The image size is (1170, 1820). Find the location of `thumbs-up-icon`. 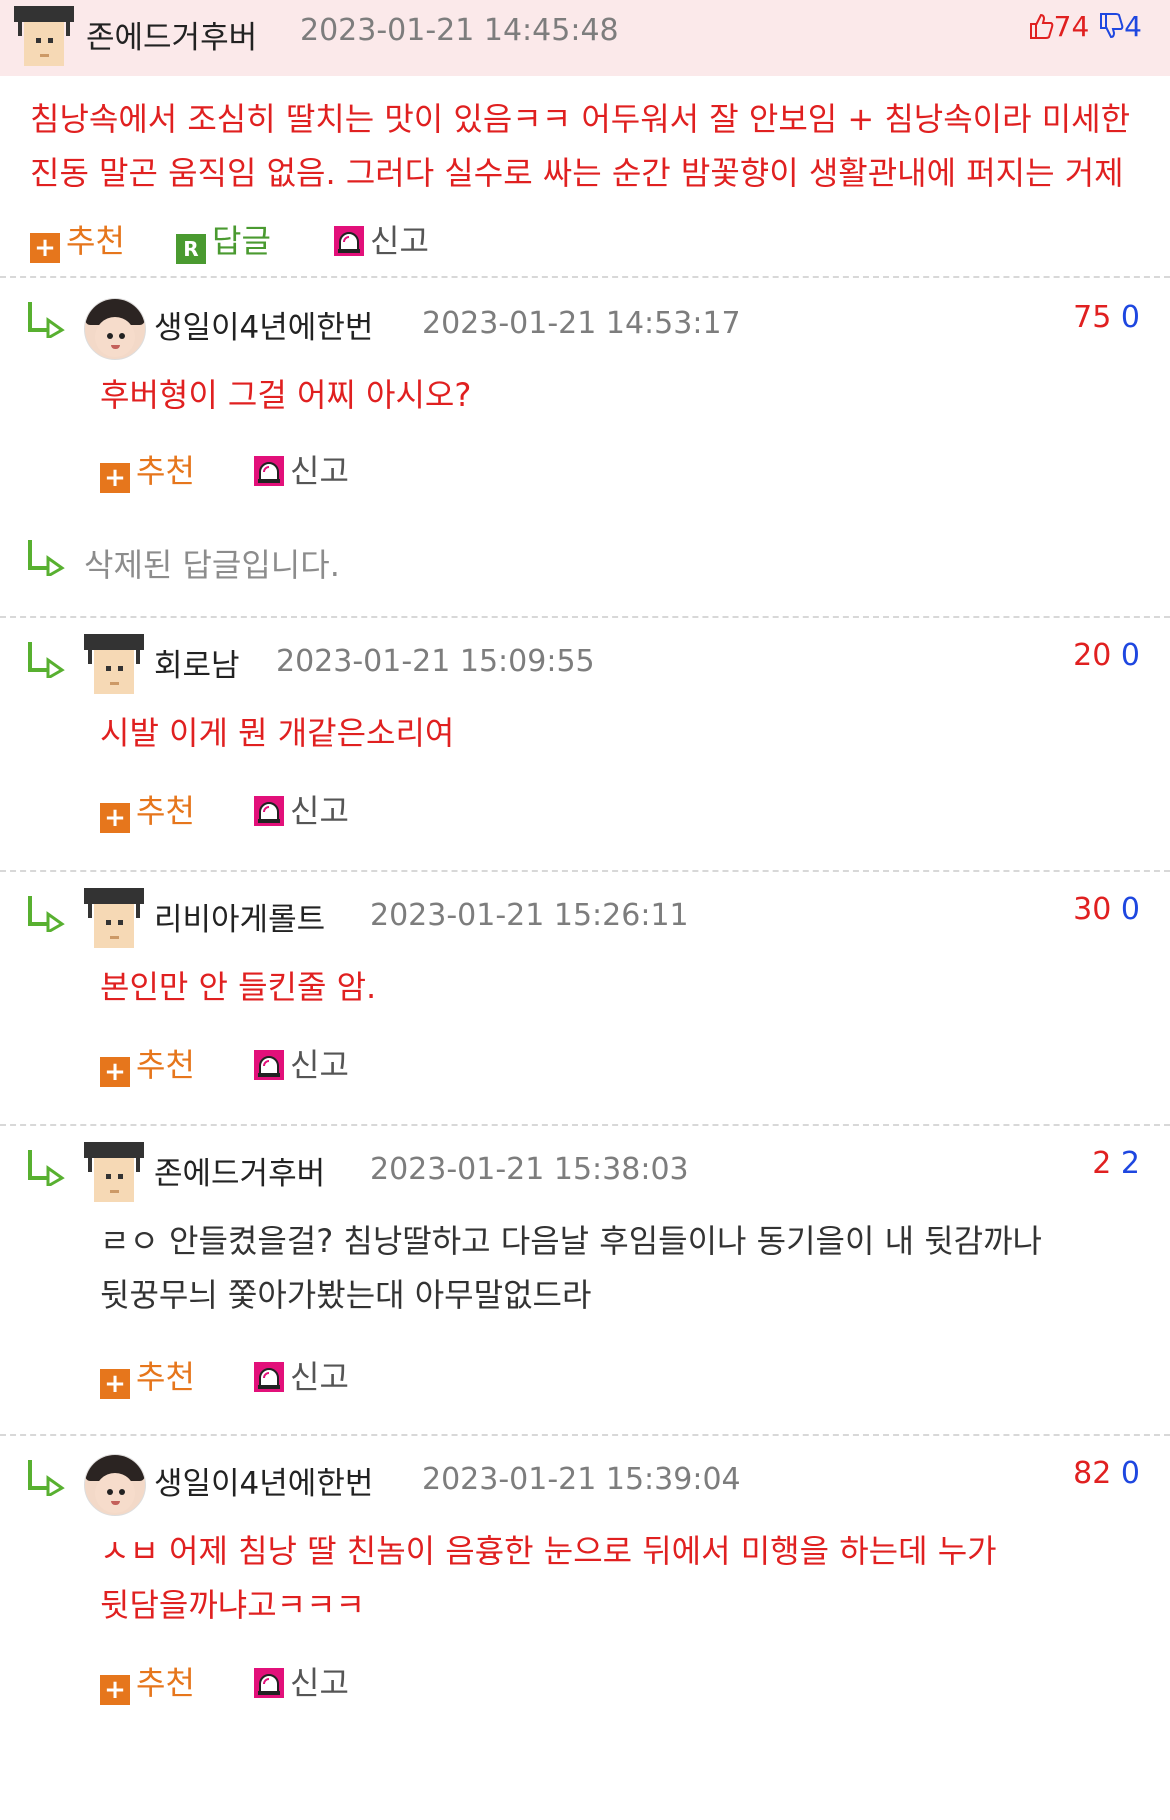

thumbs-up-icon is located at coordinates (1041, 26).